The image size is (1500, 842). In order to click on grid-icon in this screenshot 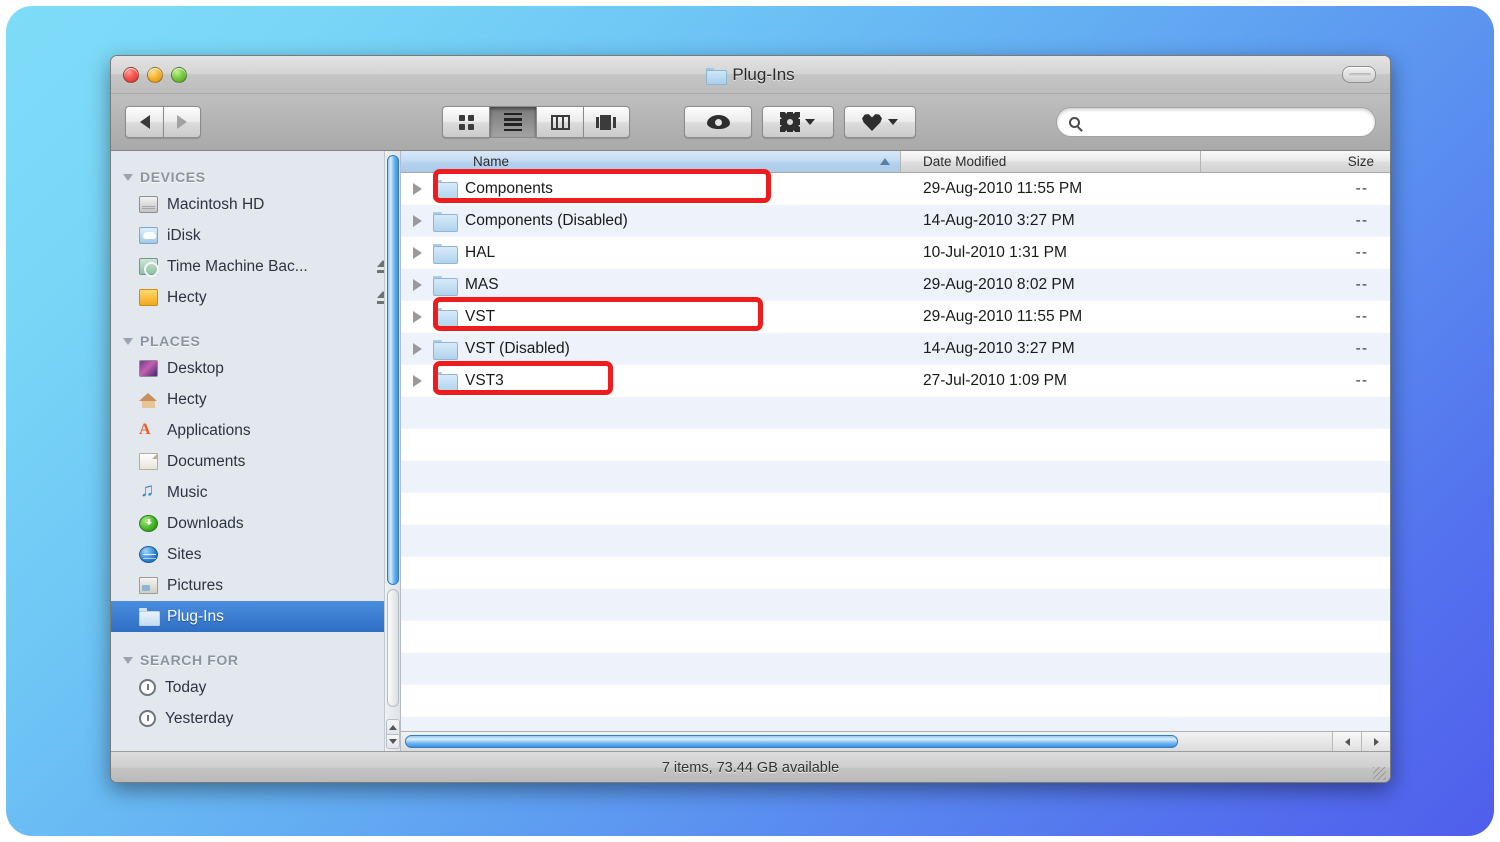, I will do `click(466, 122)`.